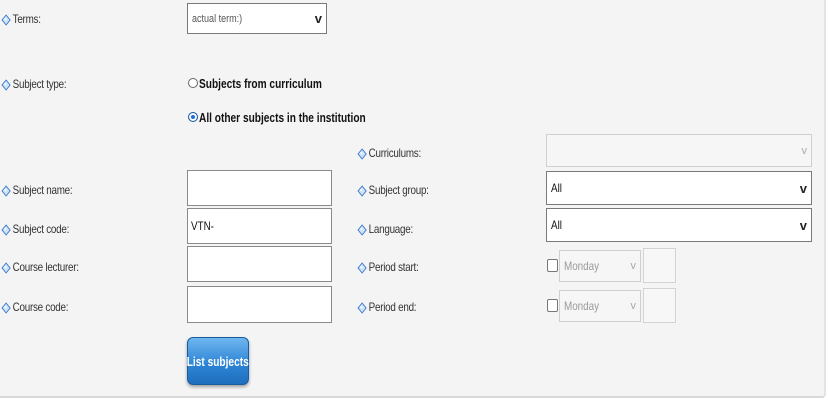 This screenshot has height=404, width=828. What do you see at coordinates (600, 306) in the screenshot?
I see `period-end-day-select: Monday v` at bounding box center [600, 306].